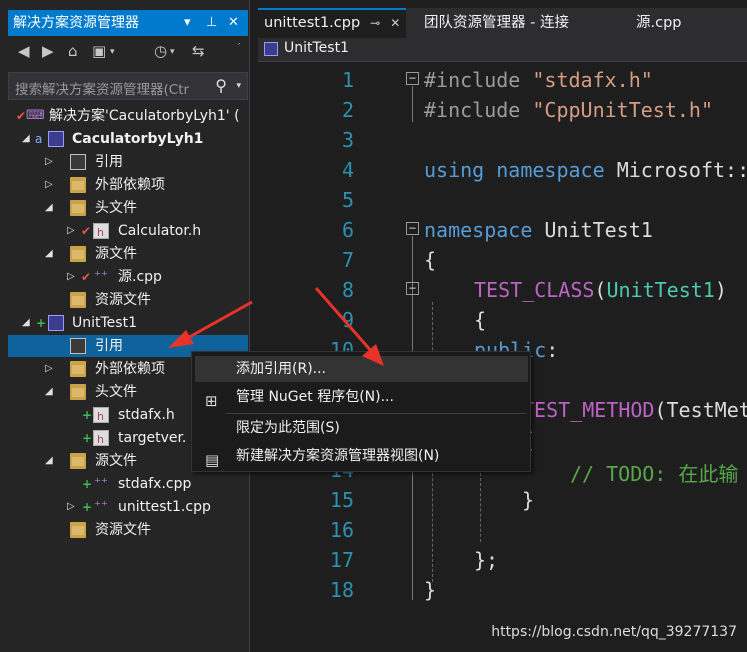 The image size is (747, 652). What do you see at coordinates (102, 88) in the screenshot?
I see `search-input: 搜索解决方案资源管理器(Ctr` at bounding box center [102, 88].